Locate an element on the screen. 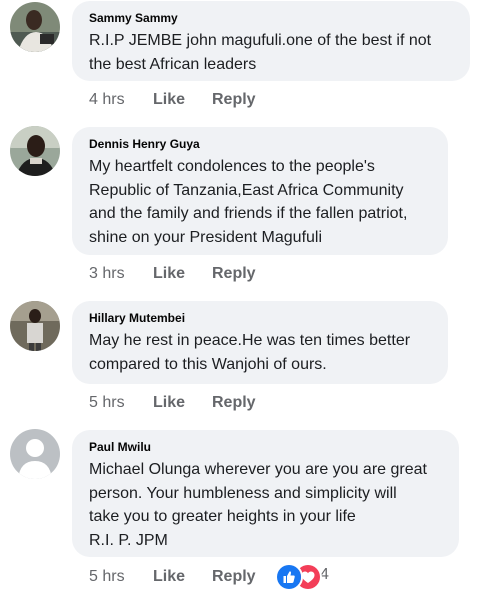  reaction-summary: 4 is located at coordinates (310, 577).